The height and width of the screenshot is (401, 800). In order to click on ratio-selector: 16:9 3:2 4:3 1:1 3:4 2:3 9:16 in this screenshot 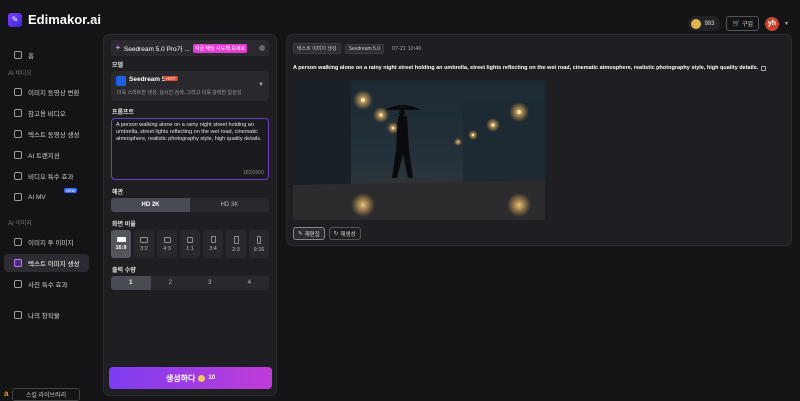, I will do `click(190, 244)`.